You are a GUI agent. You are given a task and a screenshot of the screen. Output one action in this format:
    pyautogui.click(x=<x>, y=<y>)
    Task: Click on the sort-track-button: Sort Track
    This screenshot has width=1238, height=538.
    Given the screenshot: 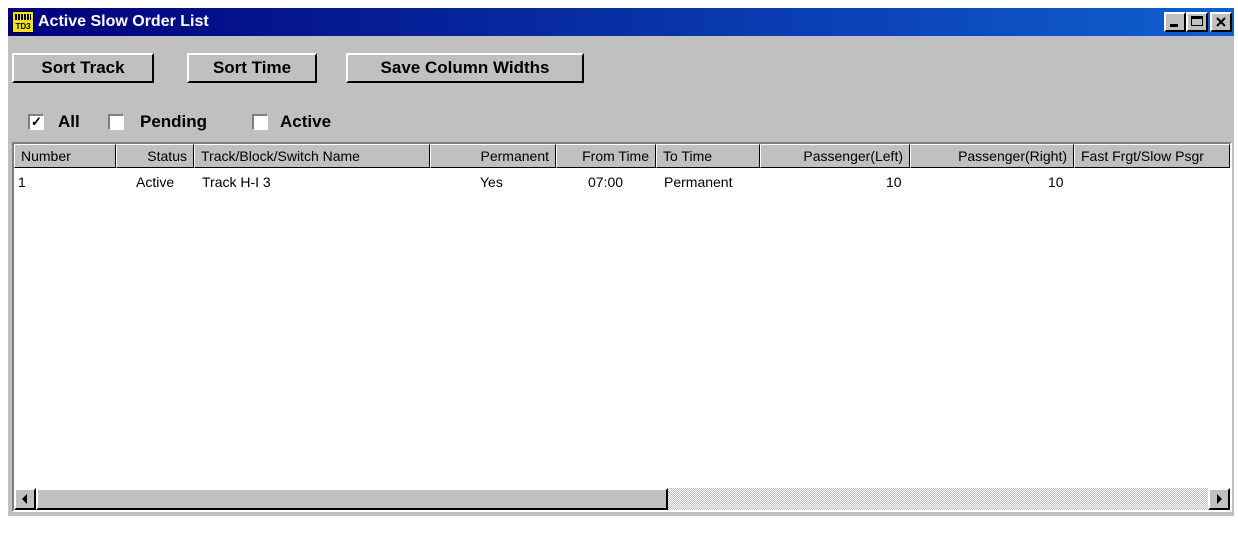 What is the action you would take?
    pyautogui.click(x=83, y=68)
    